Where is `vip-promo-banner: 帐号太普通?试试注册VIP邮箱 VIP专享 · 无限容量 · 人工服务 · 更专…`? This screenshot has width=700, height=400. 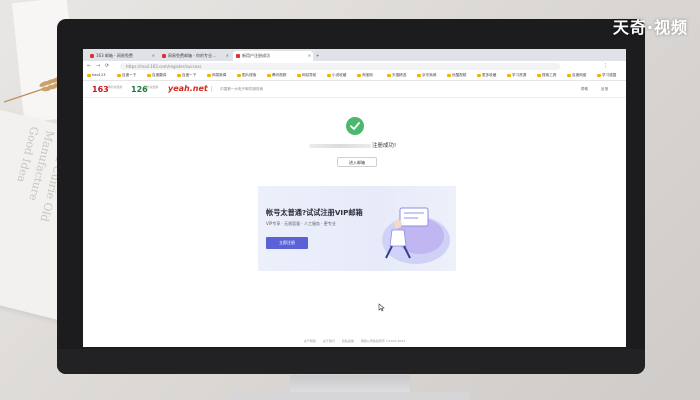 vip-promo-banner: 帐号太普通?试试注册VIP邮箱 VIP专享 · 无限容量 · 人工服务 · 更专… is located at coordinates (357, 228).